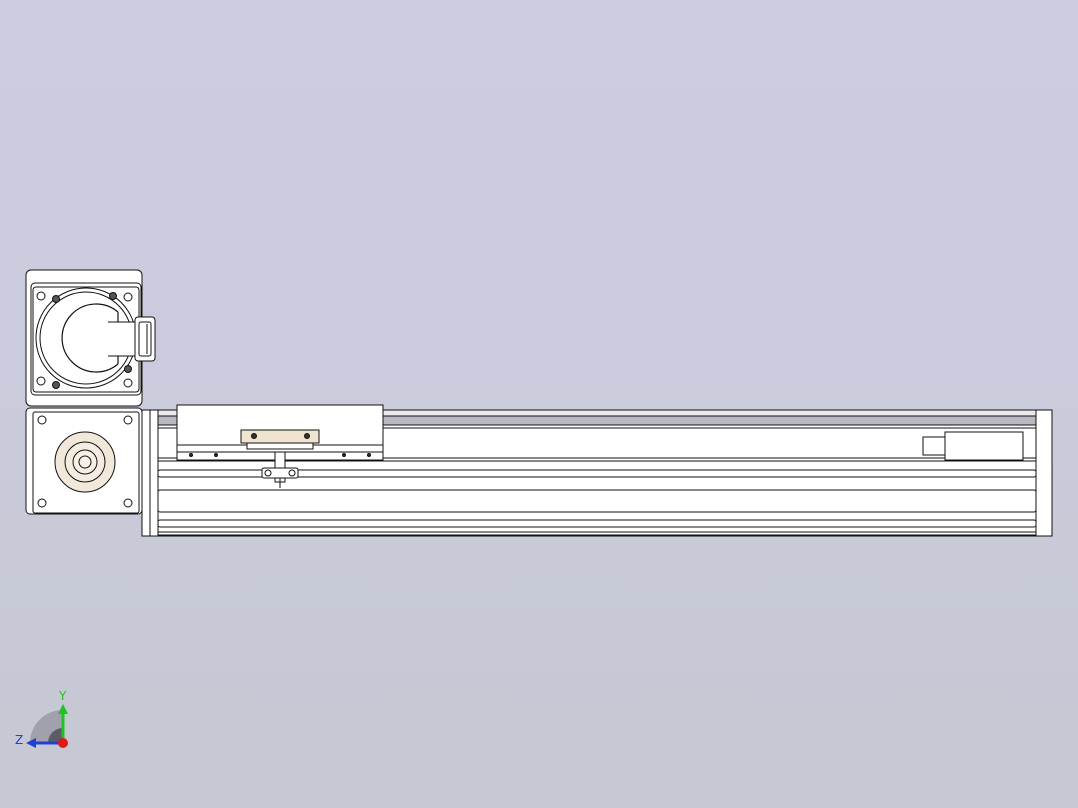 This screenshot has height=808, width=1078. Describe the element at coordinates (145, 339) in the screenshot. I see `motor-side-bracket` at that location.